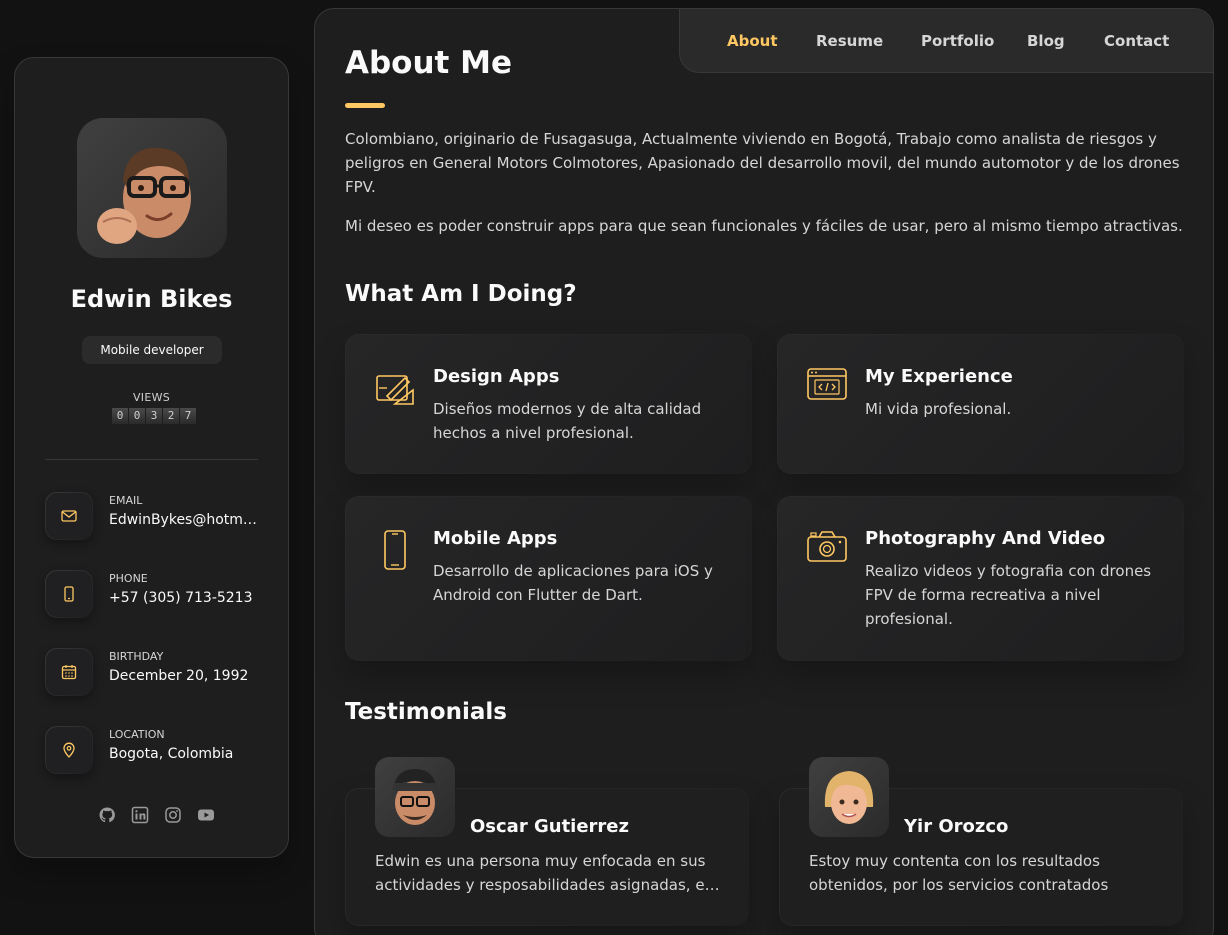  Describe the element at coordinates (188, 416) in the screenshot. I see `views-digit: 7` at that location.